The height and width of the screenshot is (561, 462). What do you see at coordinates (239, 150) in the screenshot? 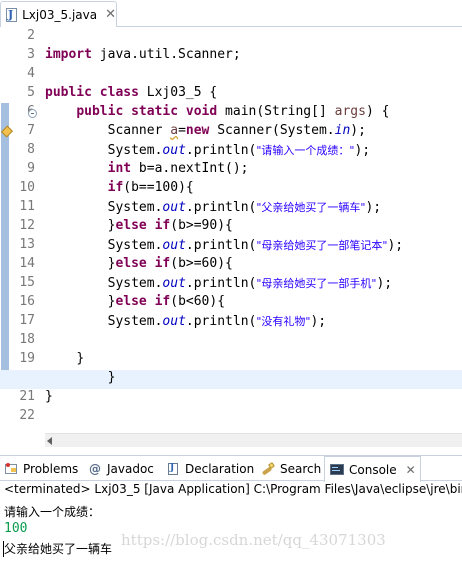
I see `code-line: System.out.println("请输入一个成绩：");` at bounding box center [239, 150].